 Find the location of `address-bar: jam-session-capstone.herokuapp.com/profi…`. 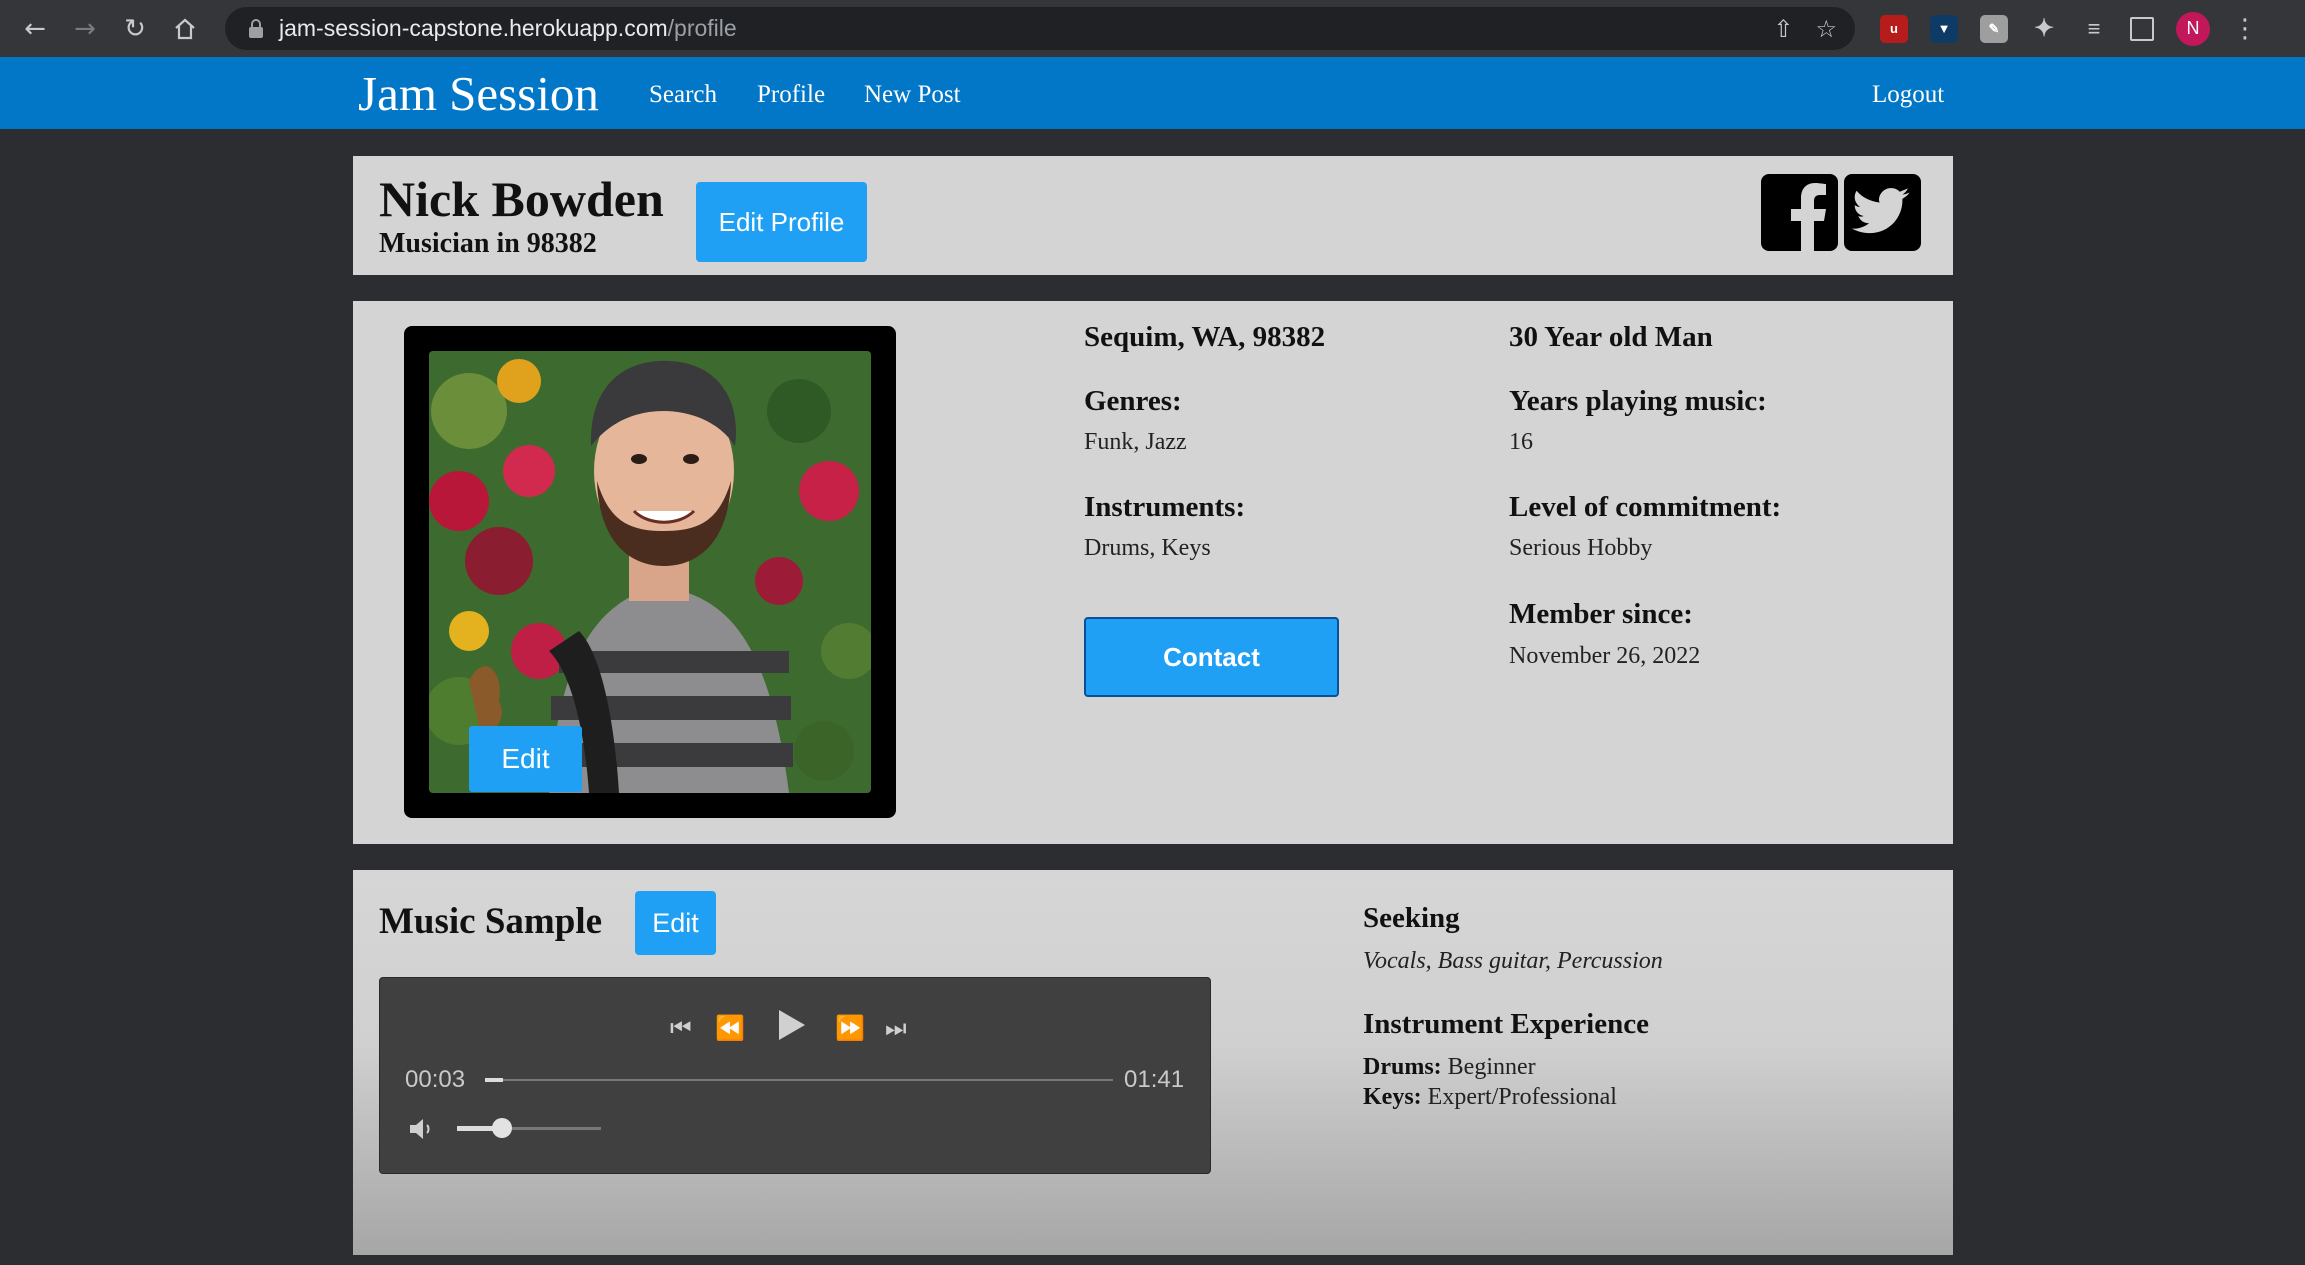

address-bar: jam-session-capstone.herokuapp.com/profi… is located at coordinates (1040, 28).